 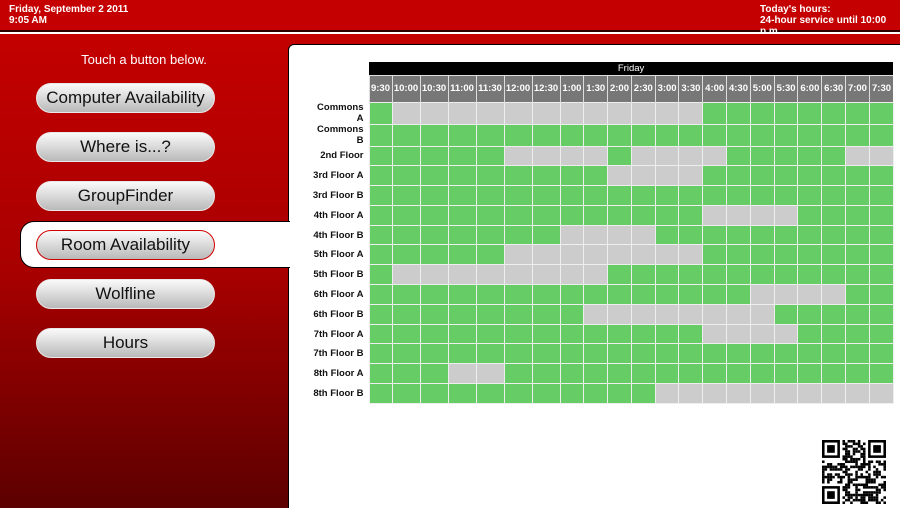 I want to click on date-time: Friday, September 2 2011 9:05 AM, so click(x=68, y=15).